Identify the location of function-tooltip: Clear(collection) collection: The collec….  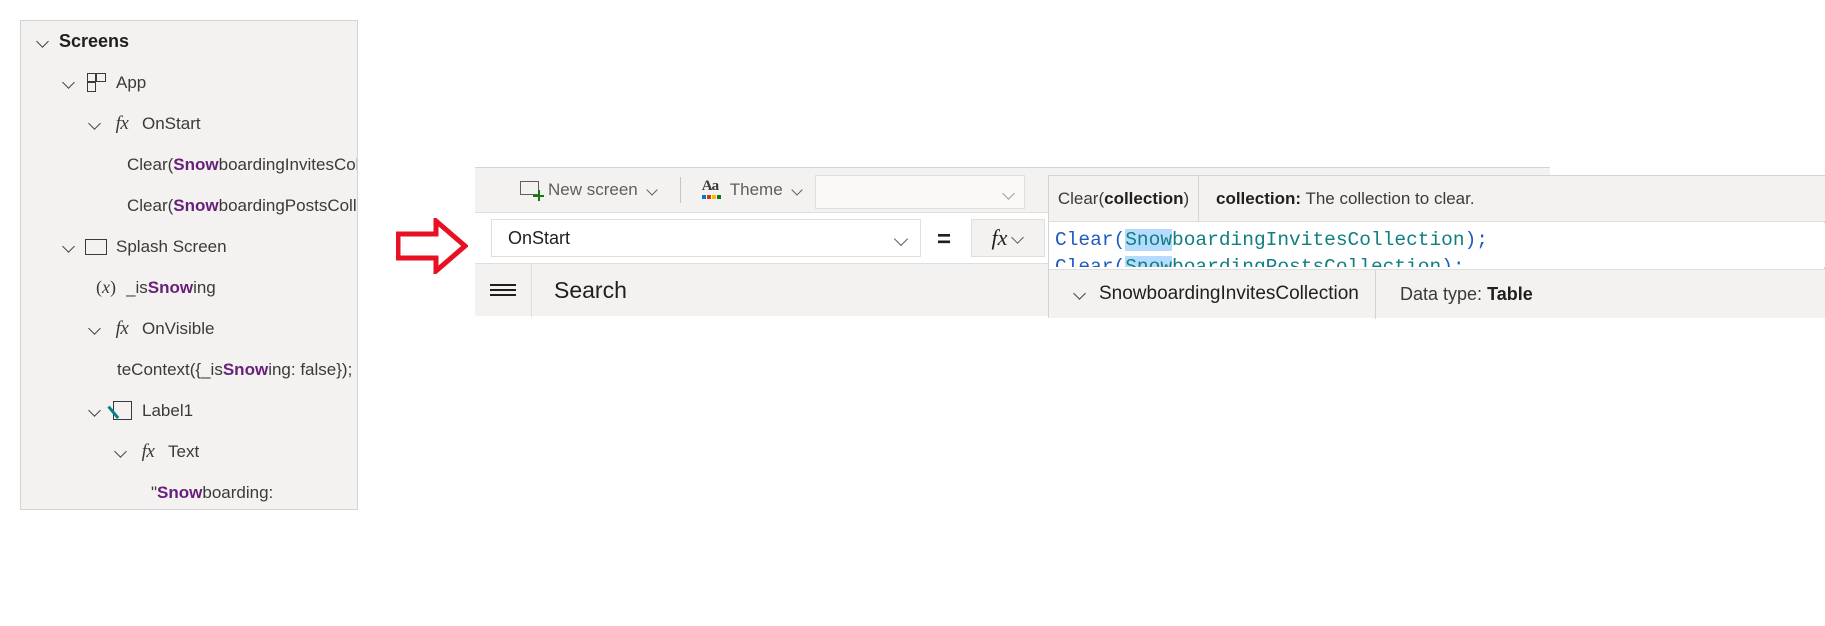
(1437, 198).